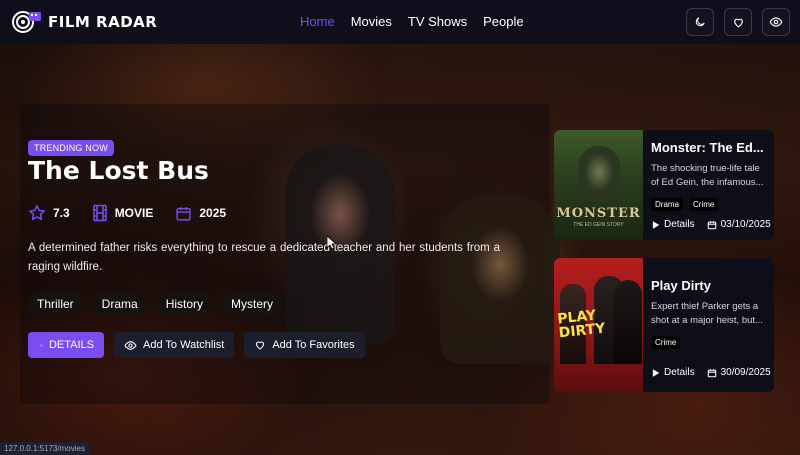  I want to click on card-tags: Crime, so click(708, 342).